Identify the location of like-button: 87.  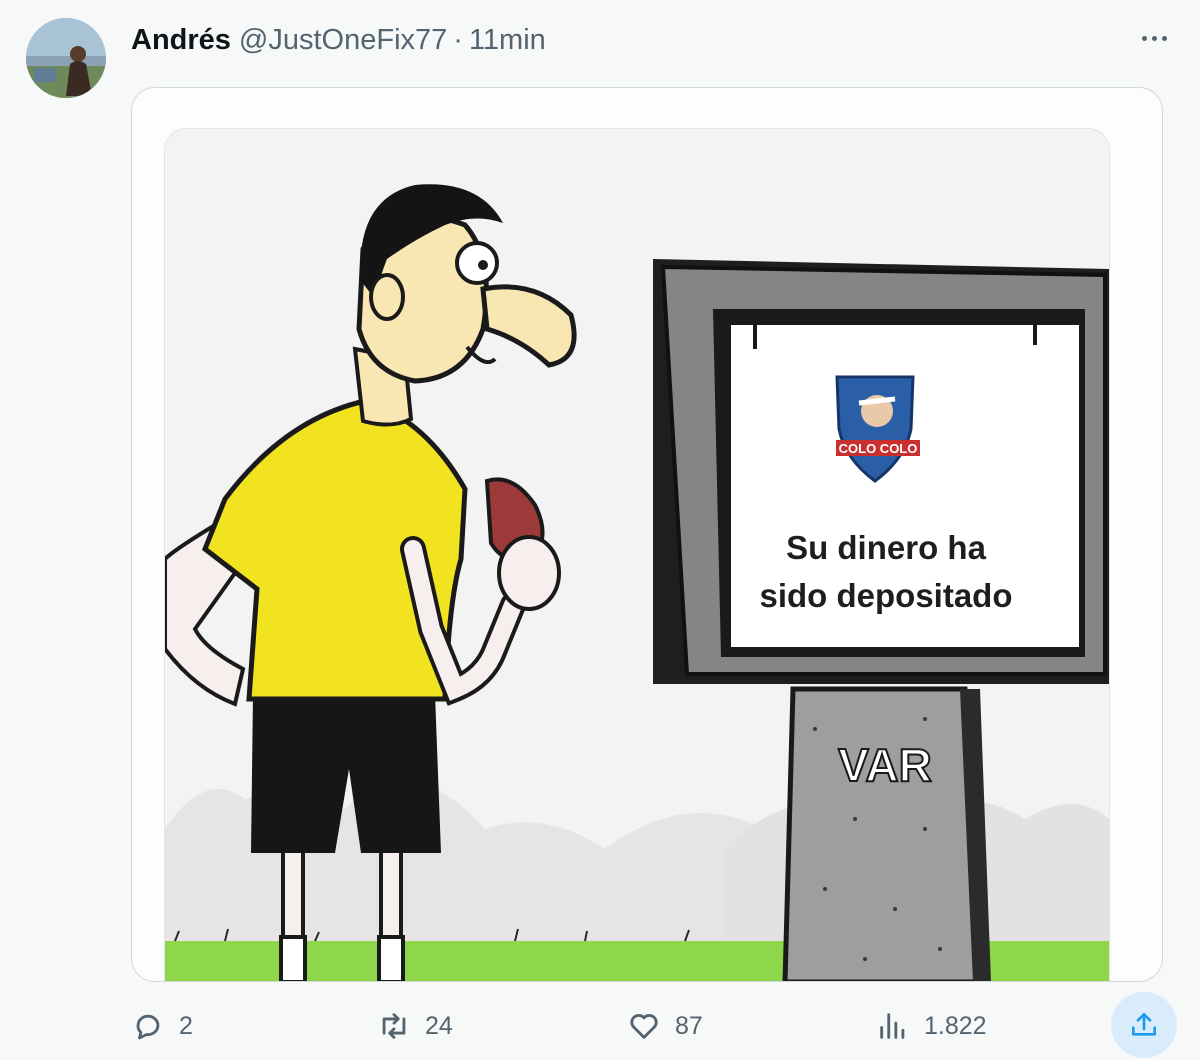
(665, 1026).